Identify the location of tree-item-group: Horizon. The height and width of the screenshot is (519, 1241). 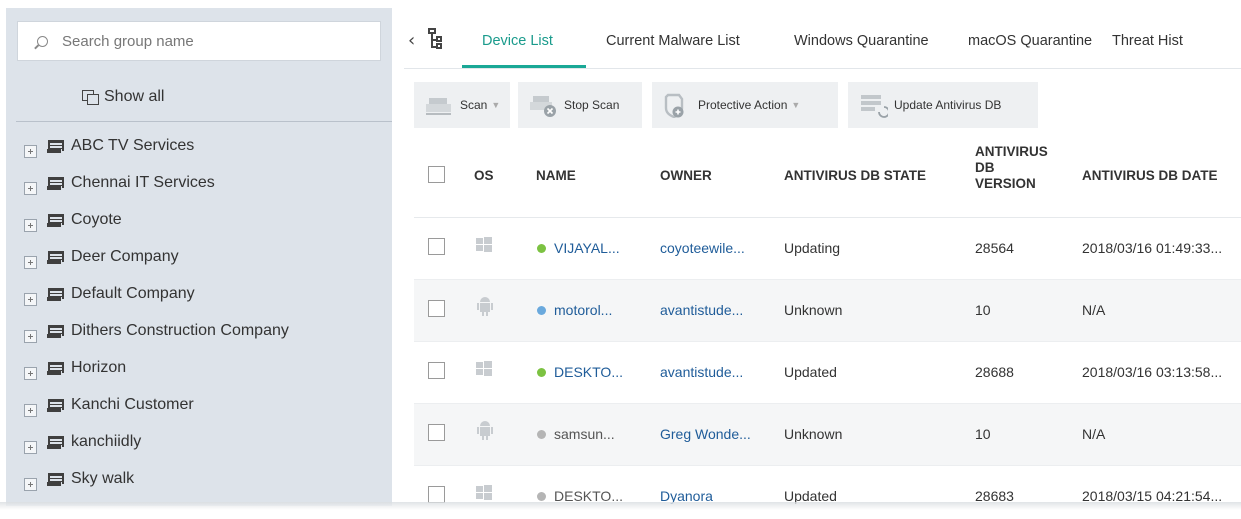
(75, 368).